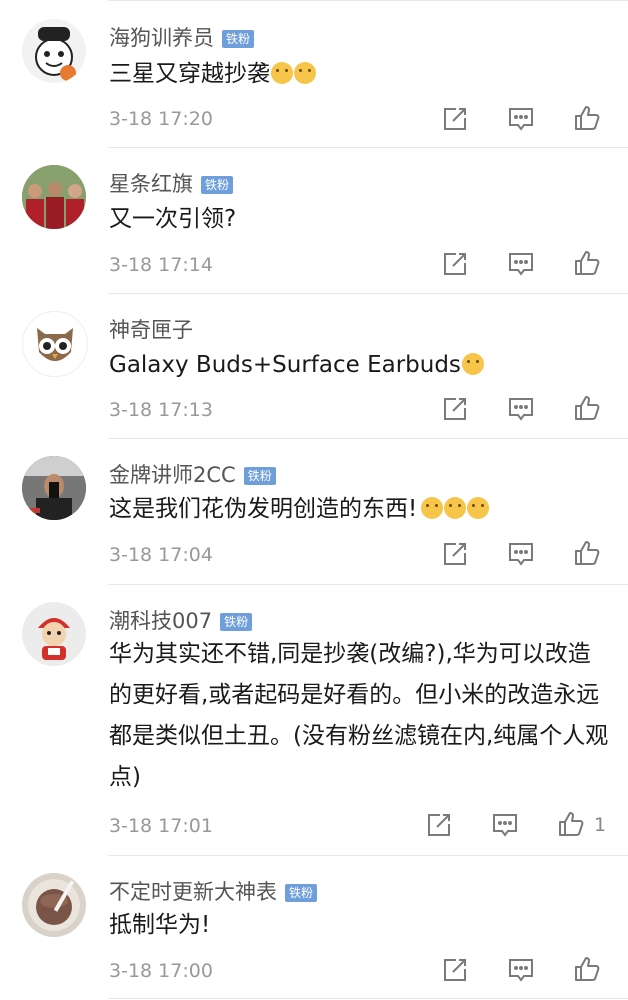 Image resolution: width=628 pixels, height=1000 pixels. Describe the element at coordinates (161, 826) in the screenshot. I see `timestamp: 3-18 17:01` at that location.